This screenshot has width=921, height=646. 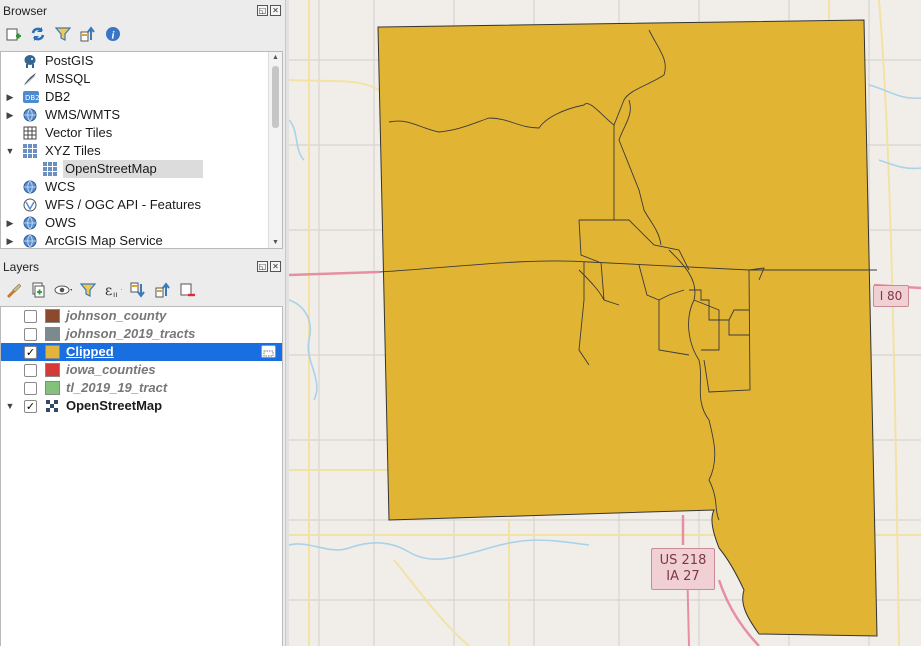 I want to click on browser-item: ▶ ArcGIS Map Service, so click(x=134, y=240).